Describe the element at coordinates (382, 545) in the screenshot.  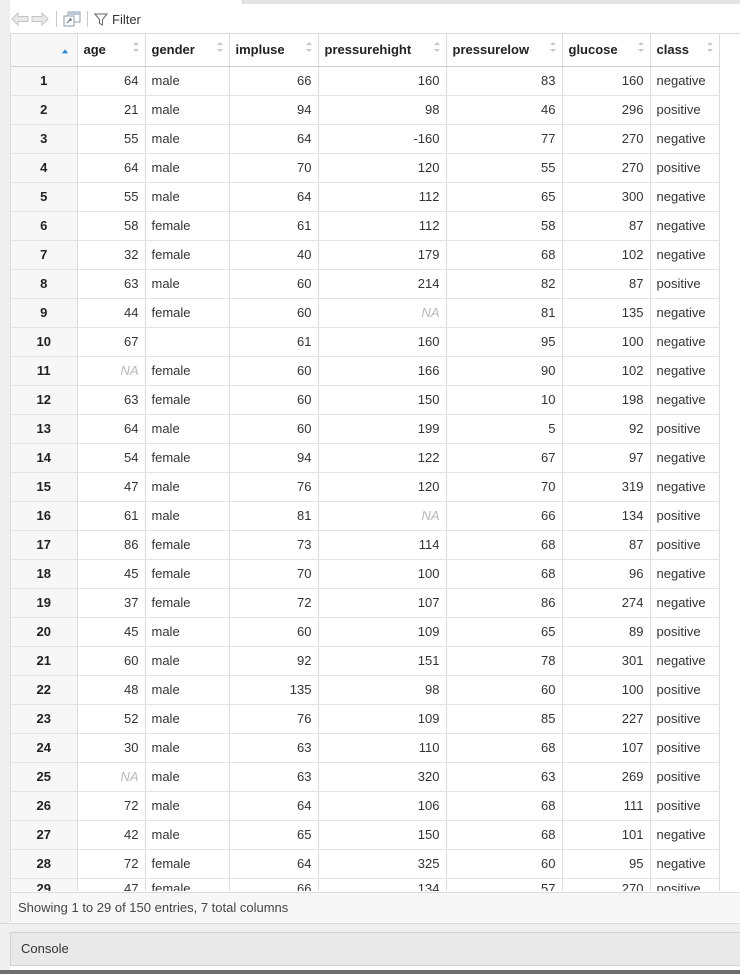
I see `cell-pressurehight: 114` at that location.